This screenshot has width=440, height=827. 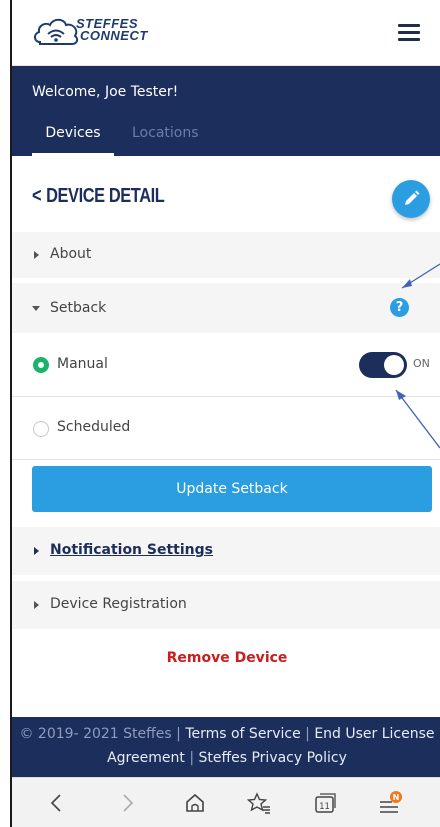 I want to click on welcome-message: Welcome, Joe Tester!, so click(x=105, y=92).